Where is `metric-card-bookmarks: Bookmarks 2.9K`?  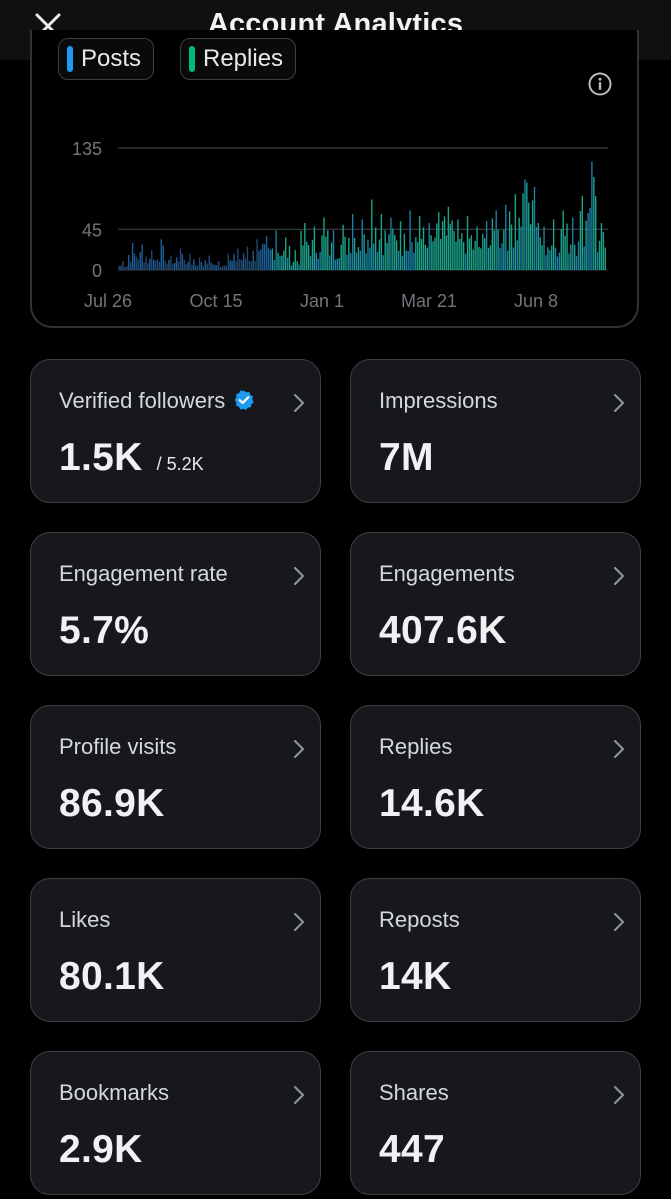 metric-card-bookmarks: Bookmarks 2.9K is located at coordinates (175, 1123).